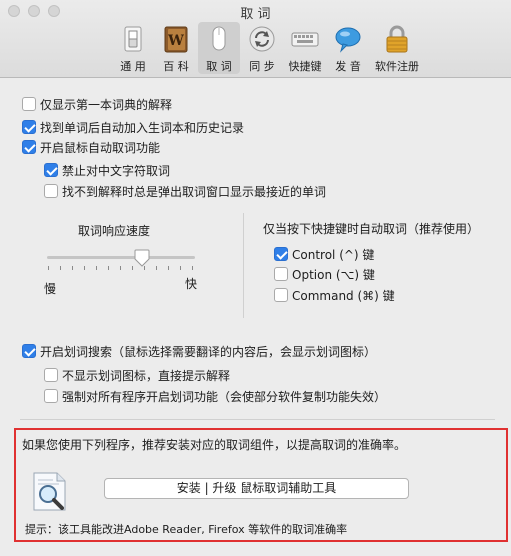 The image size is (511, 556). What do you see at coordinates (281, 254) in the screenshot?
I see `control-key-checkbox` at bounding box center [281, 254].